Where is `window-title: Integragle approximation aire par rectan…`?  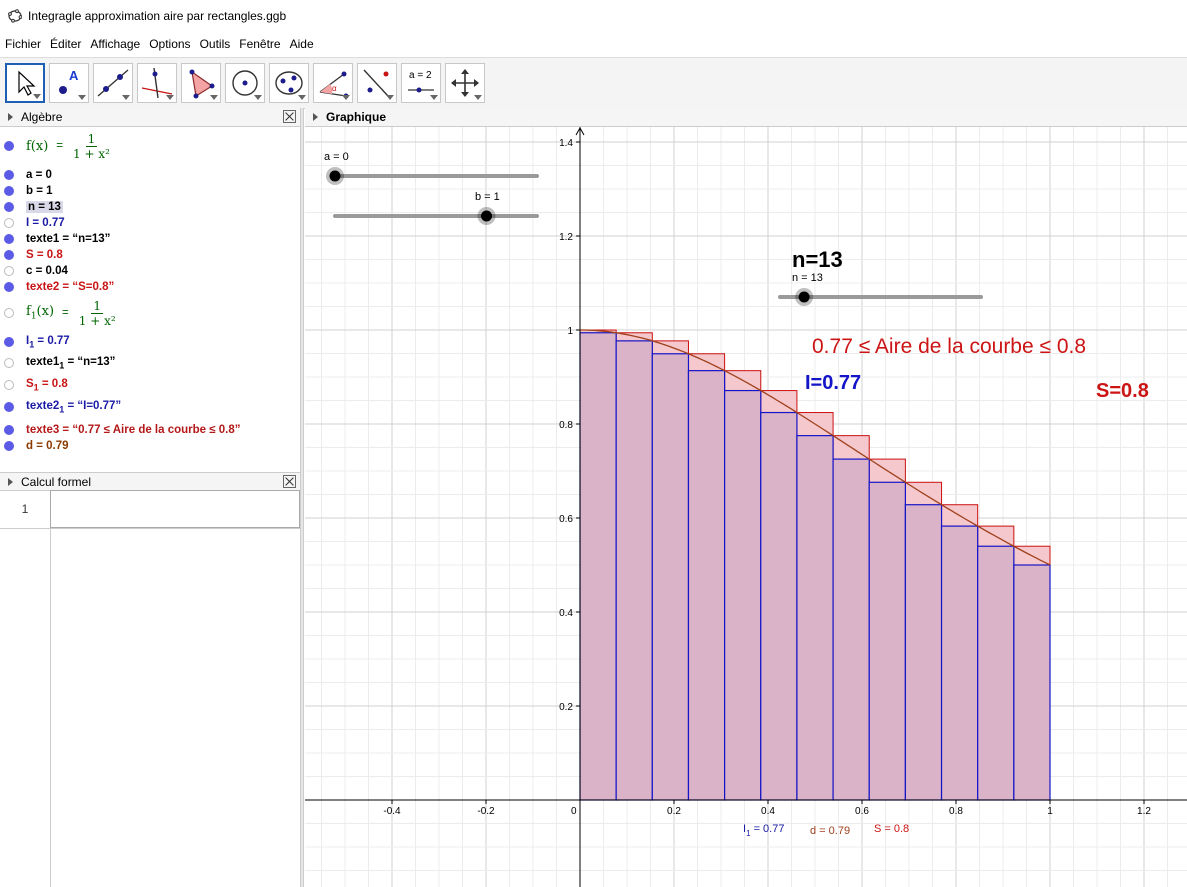
window-title: Integragle approximation aire par rectan… is located at coordinates (157, 16).